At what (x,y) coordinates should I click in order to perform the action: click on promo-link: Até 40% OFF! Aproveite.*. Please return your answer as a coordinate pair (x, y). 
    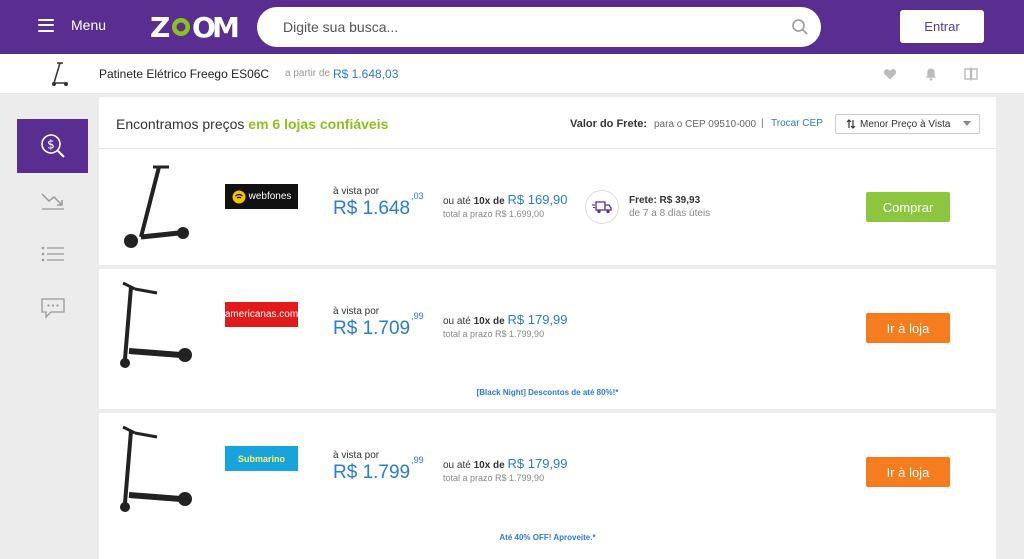
    Looking at the image, I should click on (547, 537).